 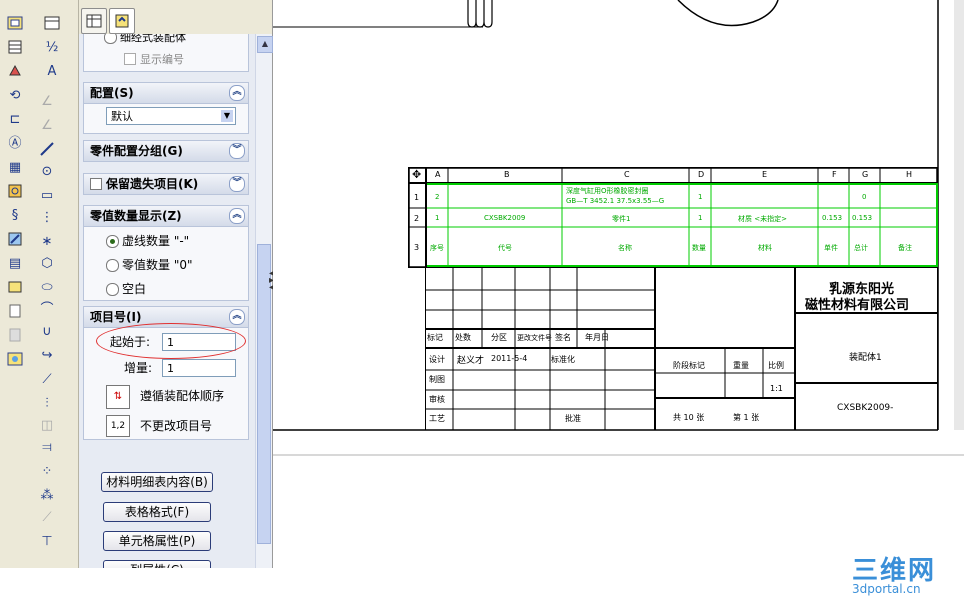 What do you see at coordinates (416, 174) in the screenshot?
I see `move-table-icon: ✥` at bounding box center [416, 174].